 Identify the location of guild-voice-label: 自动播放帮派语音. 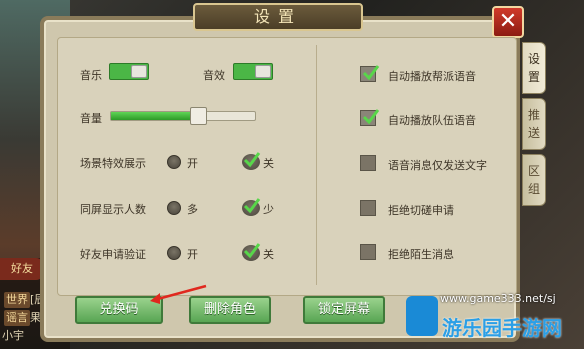
(432, 76).